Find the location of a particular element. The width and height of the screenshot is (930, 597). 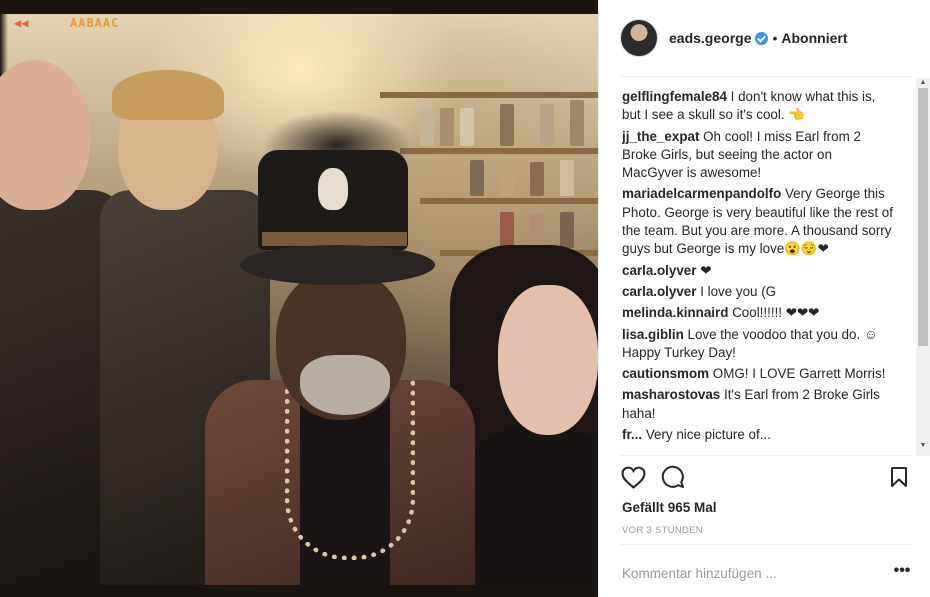

comment-input is located at coordinates (732, 573).